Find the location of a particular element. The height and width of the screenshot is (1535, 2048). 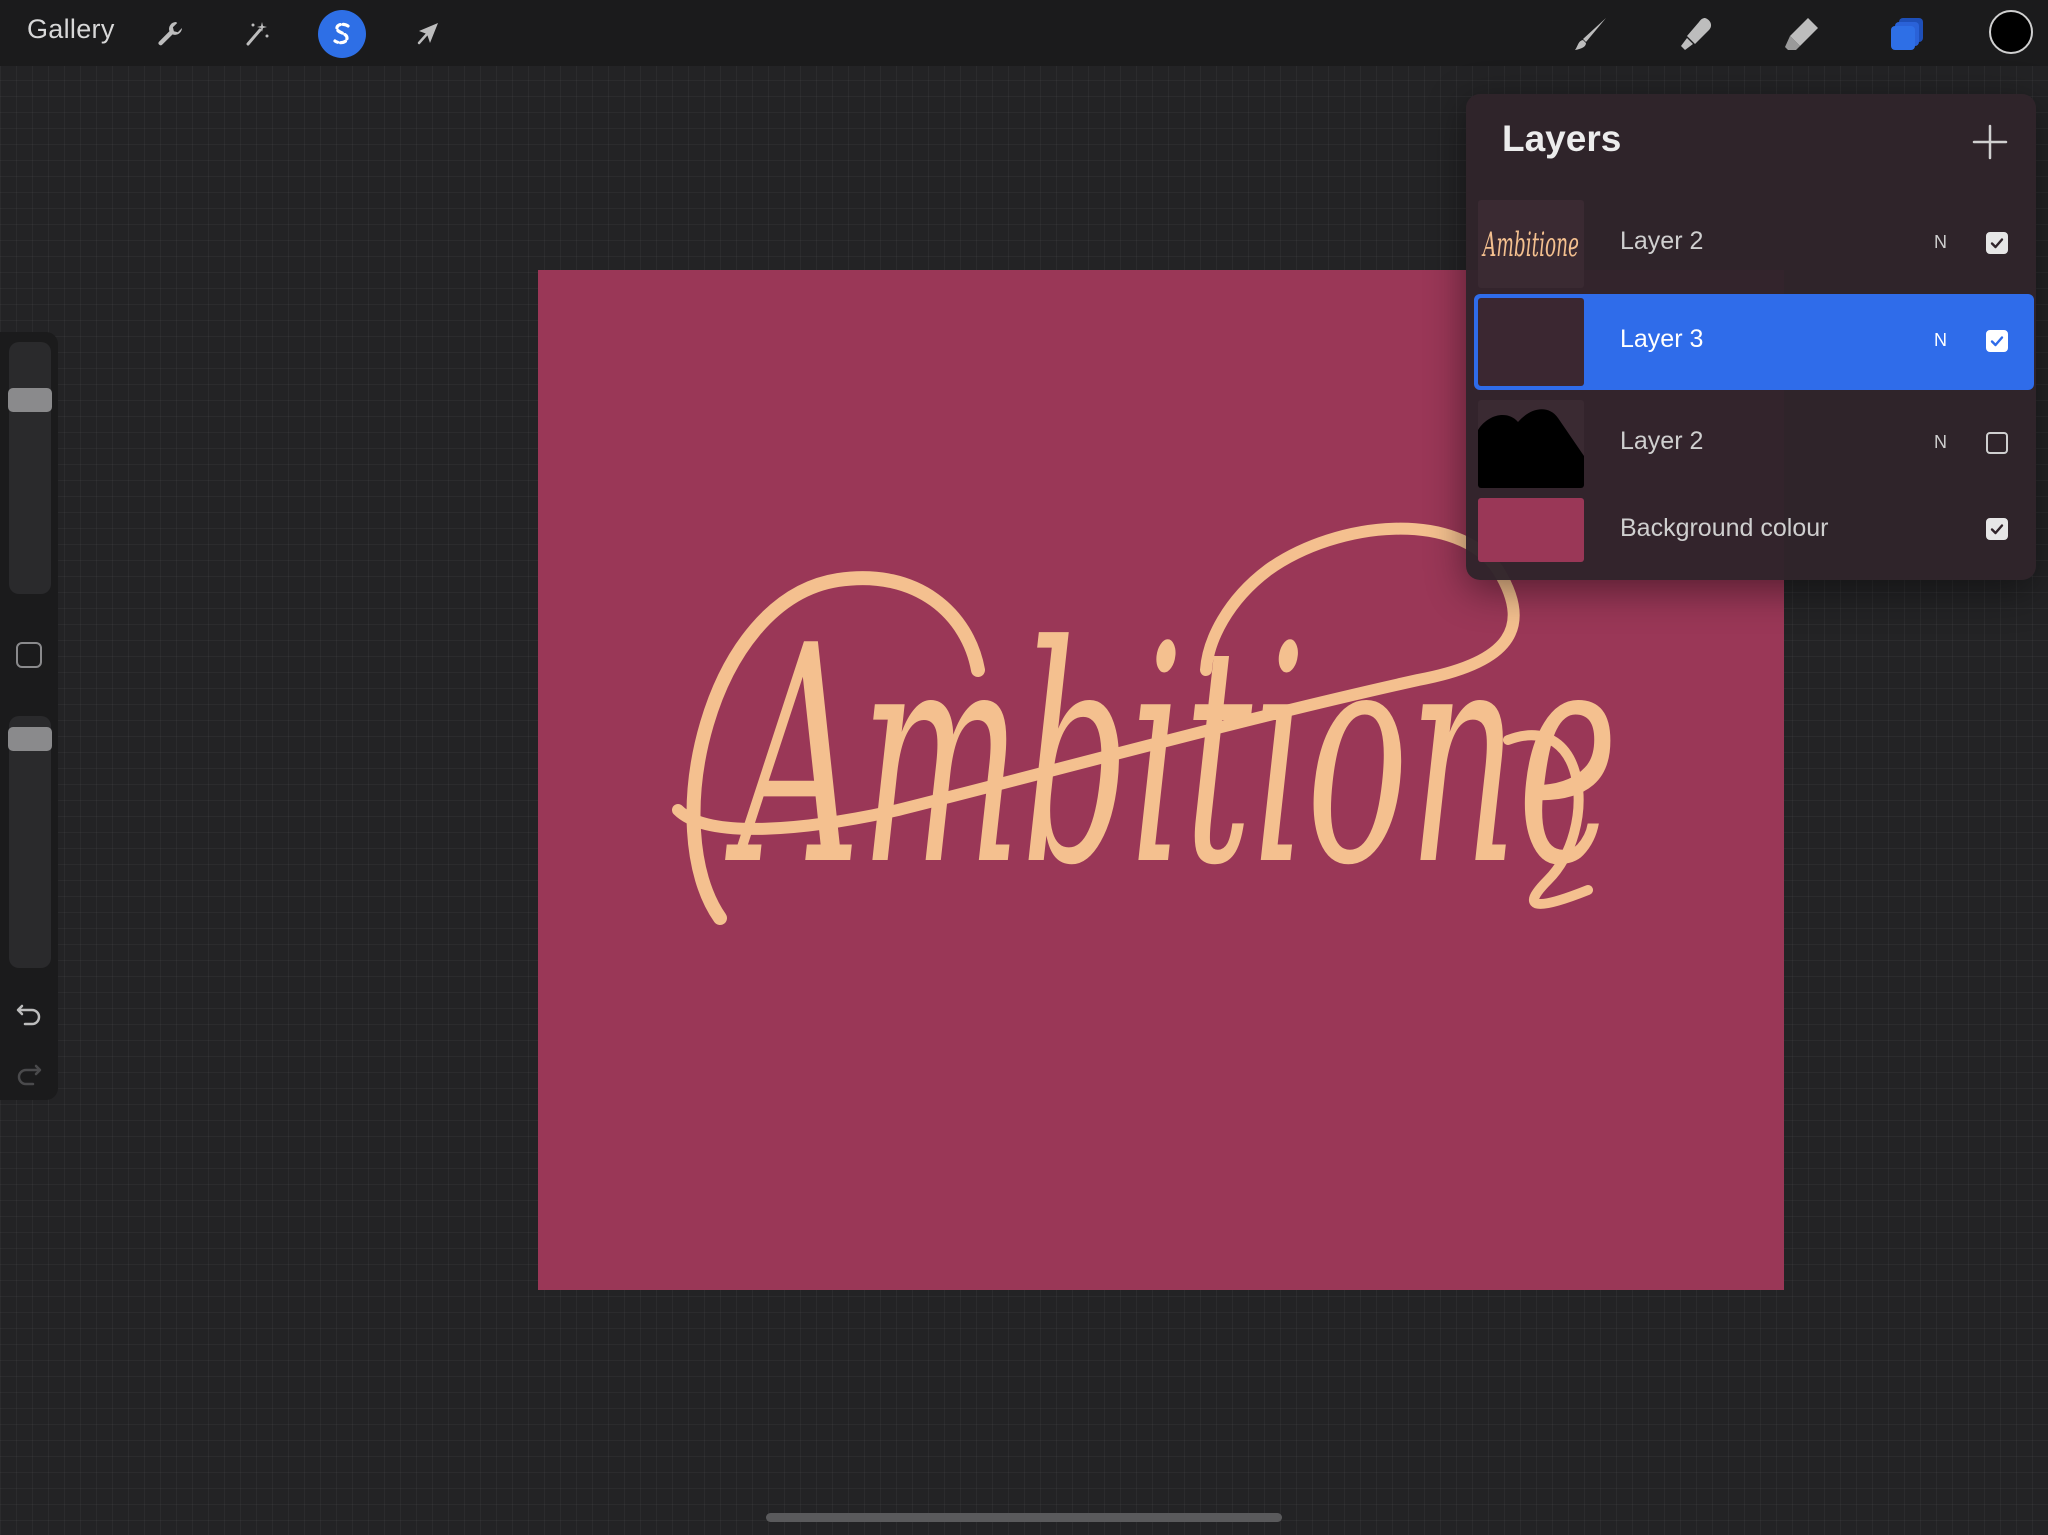

home-indicator is located at coordinates (1024, 1517).